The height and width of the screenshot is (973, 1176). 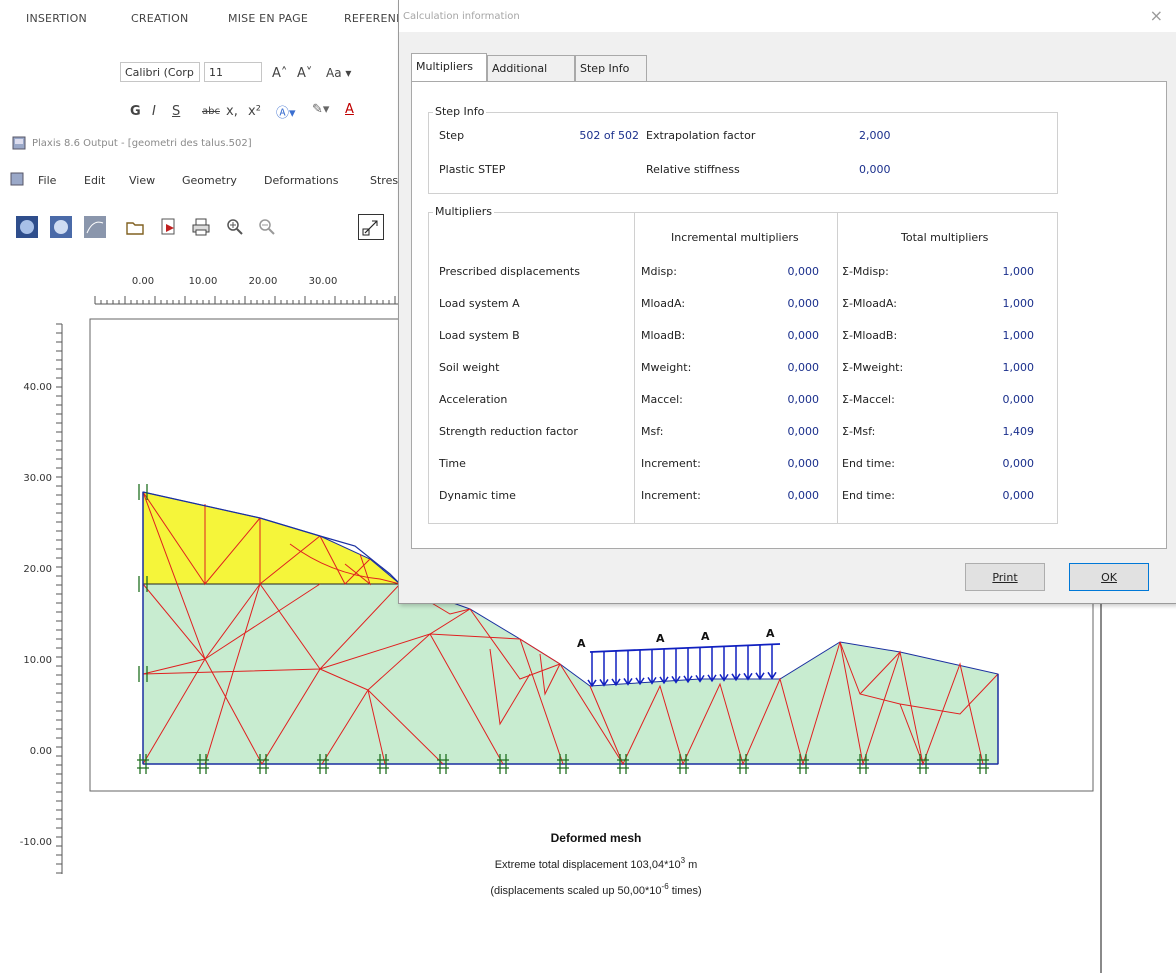 What do you see at coordinates (135, 227) in the screenshot?
I see `open-file-icon` at bounding box center [135, 227].